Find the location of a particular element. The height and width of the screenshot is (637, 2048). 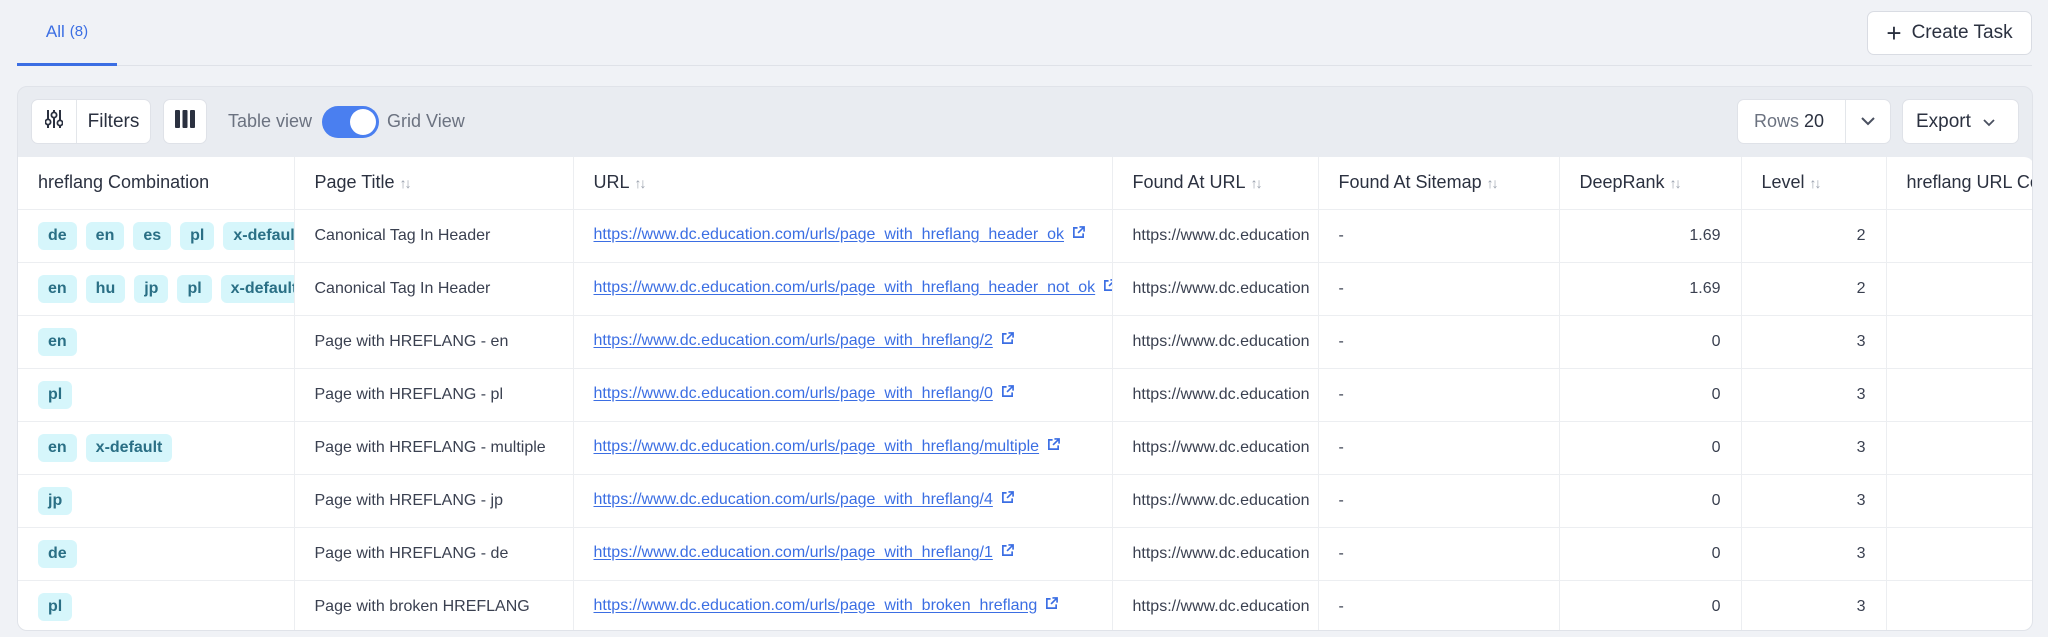

rows-label: Rows is located at coordinates (1777, 121).